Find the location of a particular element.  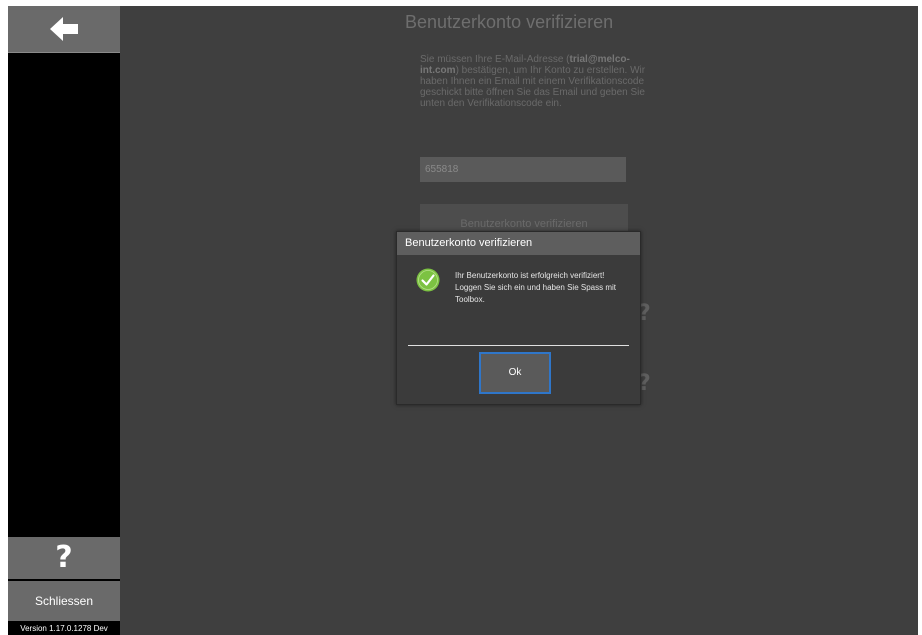

help-button: ? is located at coordinates (64, 558).